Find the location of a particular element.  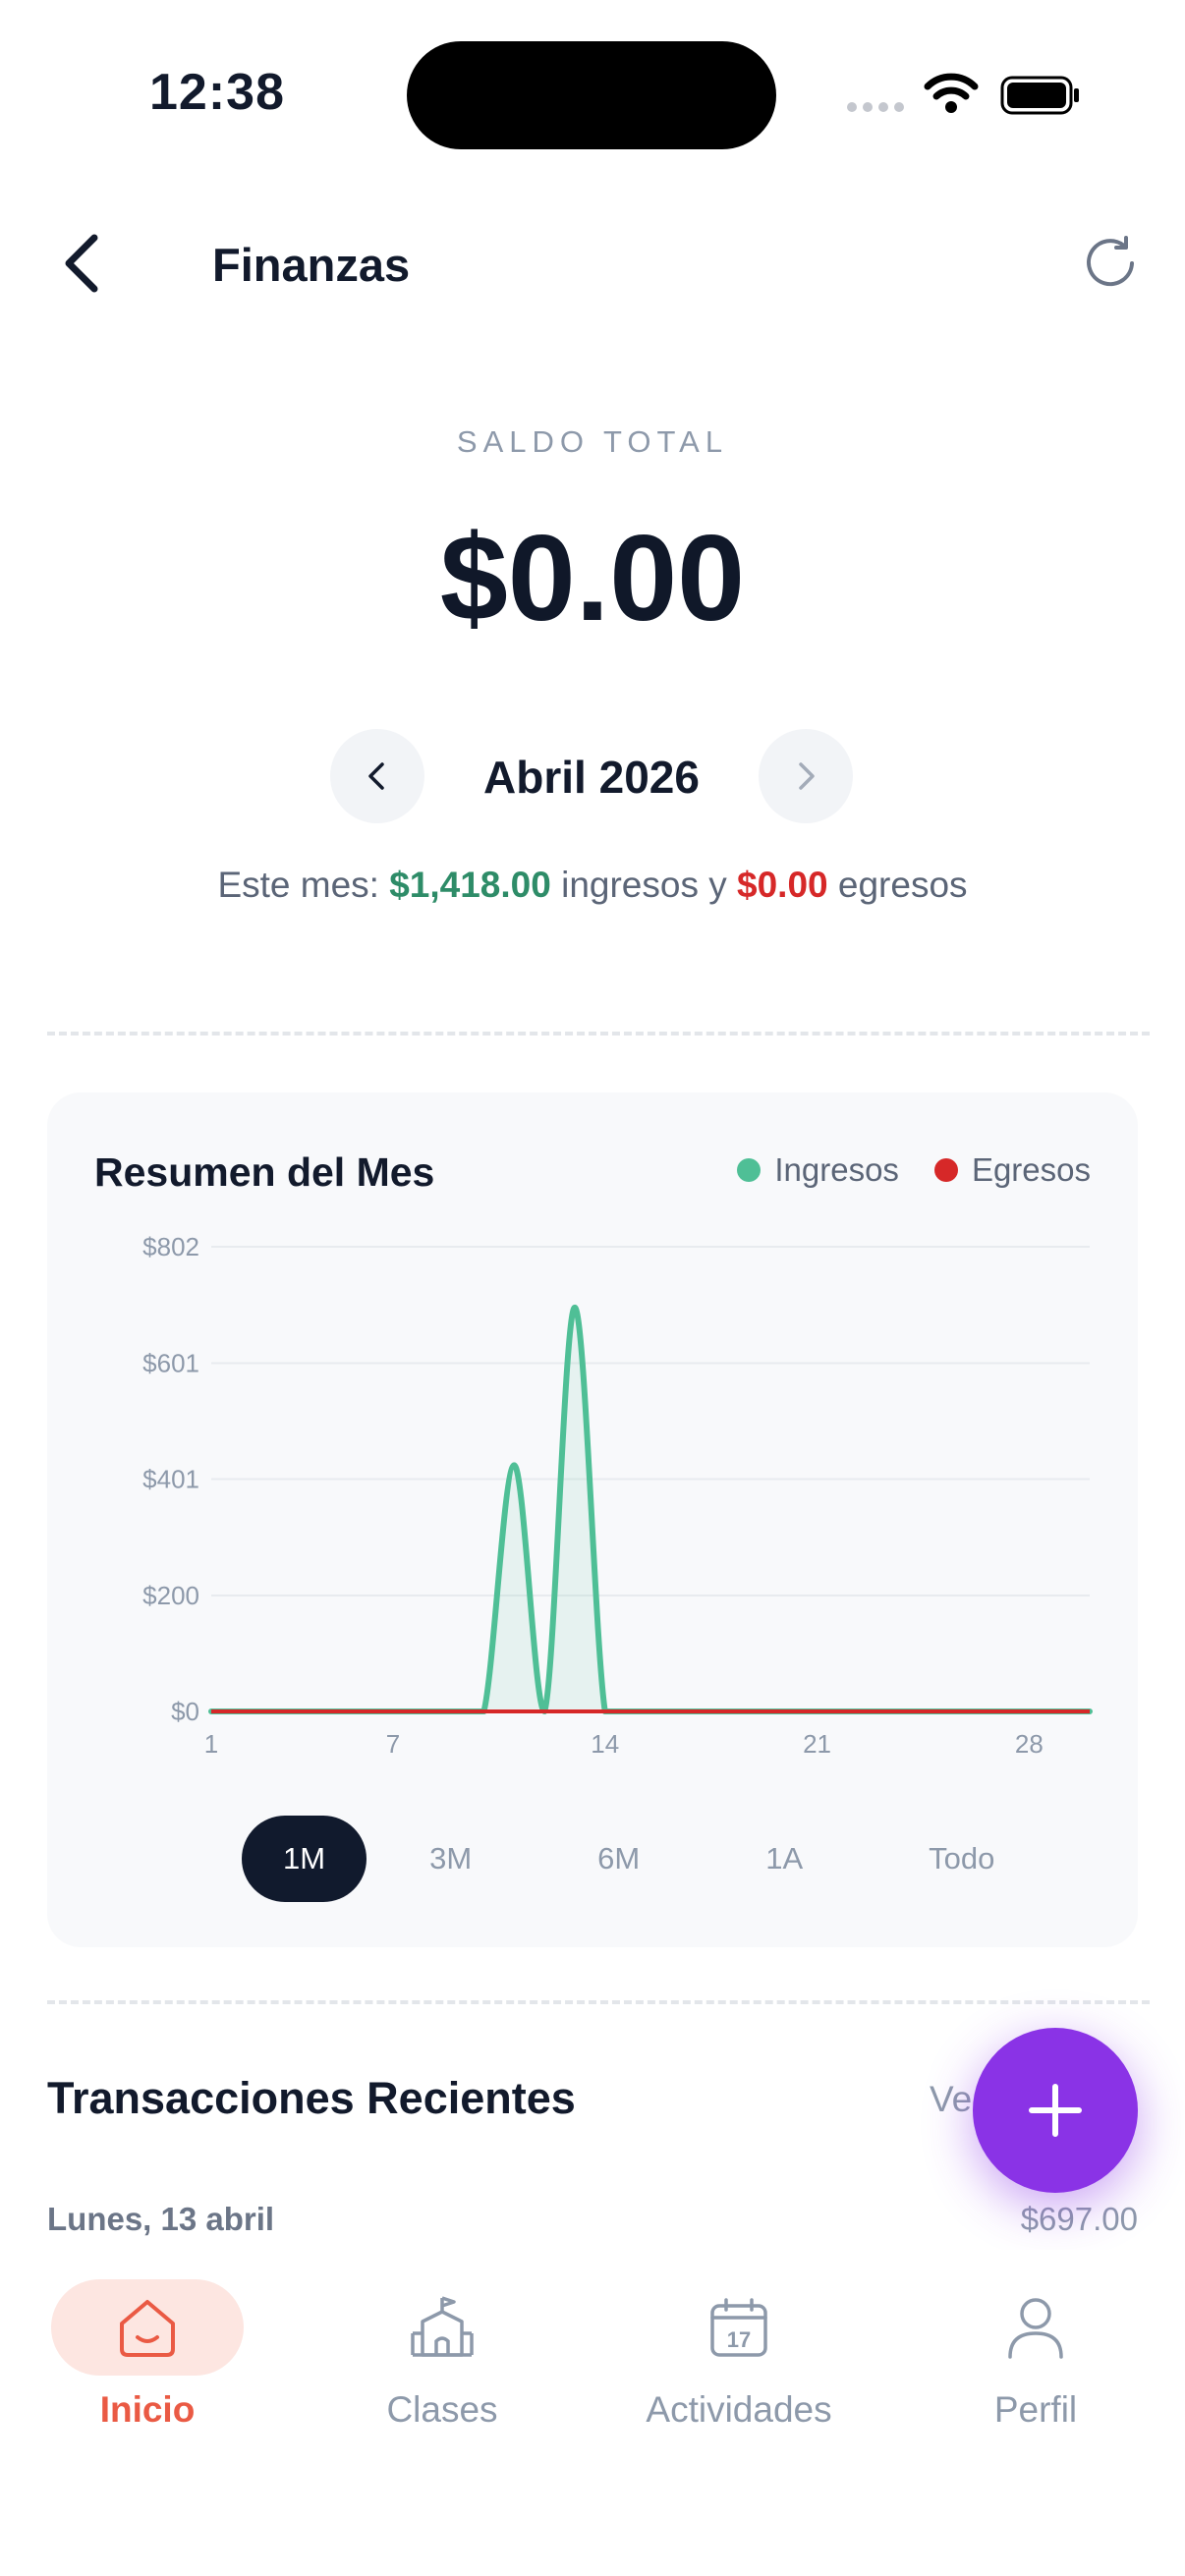

next-month-button is located at coordinates (806, 776).